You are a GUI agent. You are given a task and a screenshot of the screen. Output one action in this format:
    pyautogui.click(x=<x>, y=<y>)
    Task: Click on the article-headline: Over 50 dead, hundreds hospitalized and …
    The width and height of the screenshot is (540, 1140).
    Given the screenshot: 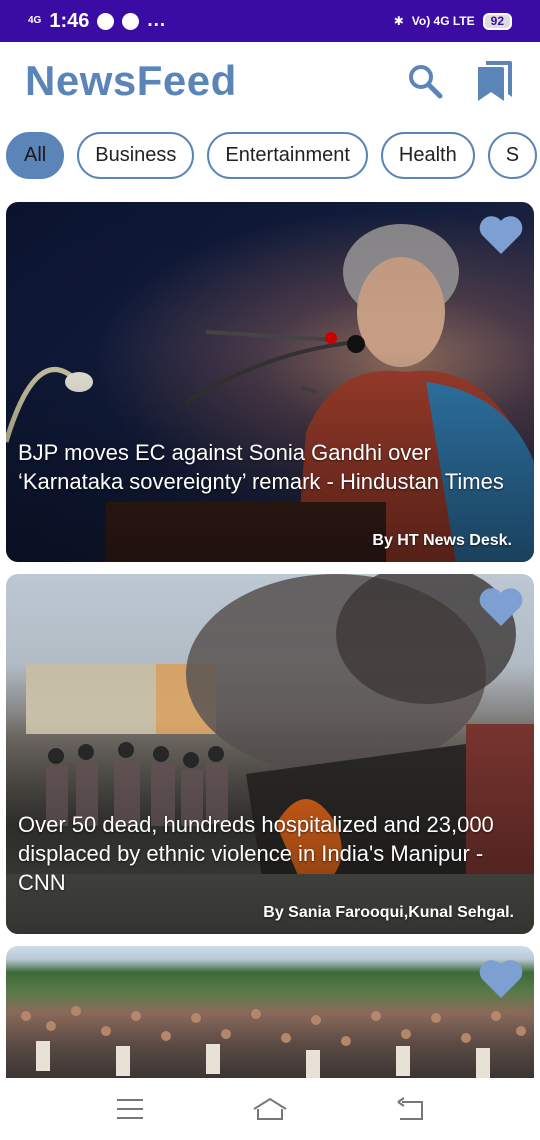 What is the action you would take?
    pyautogui.click(x=256, y=853)
    